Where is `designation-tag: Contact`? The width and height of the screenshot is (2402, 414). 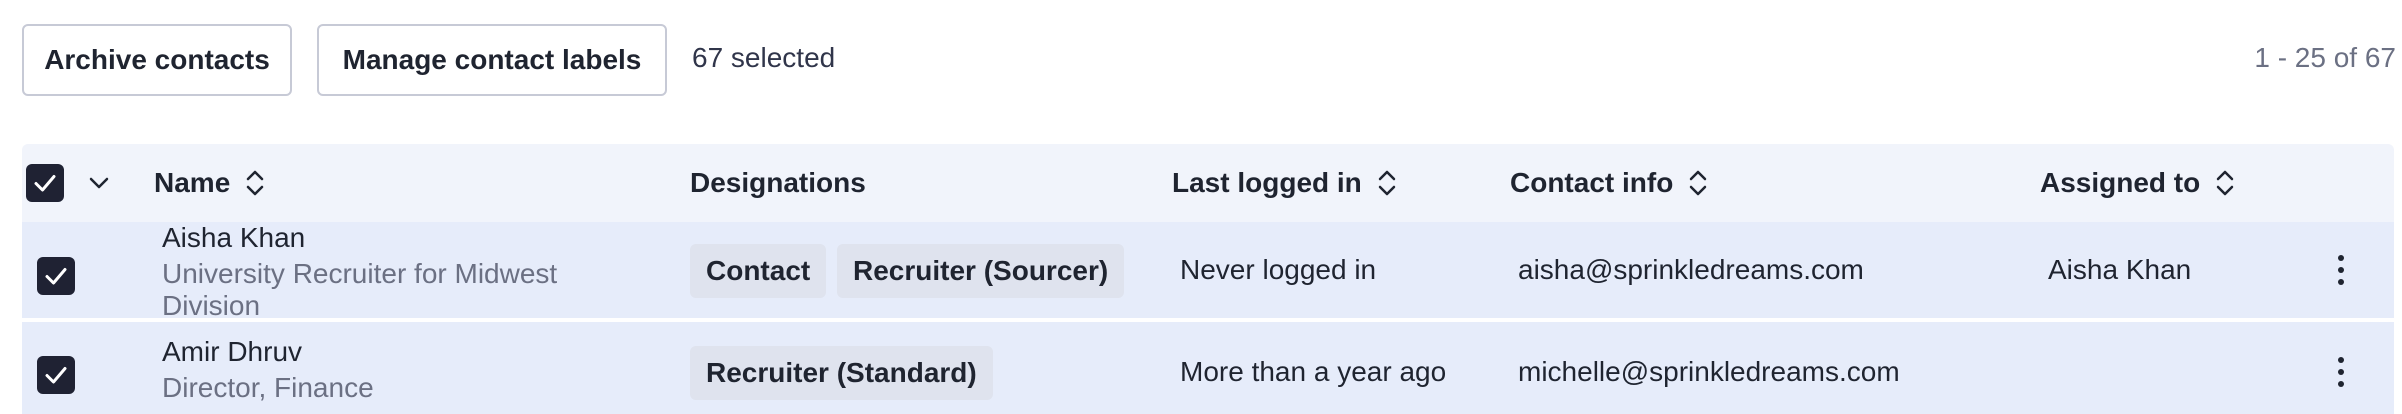
designation-tag: Contact is located at coordinates (758, 271).